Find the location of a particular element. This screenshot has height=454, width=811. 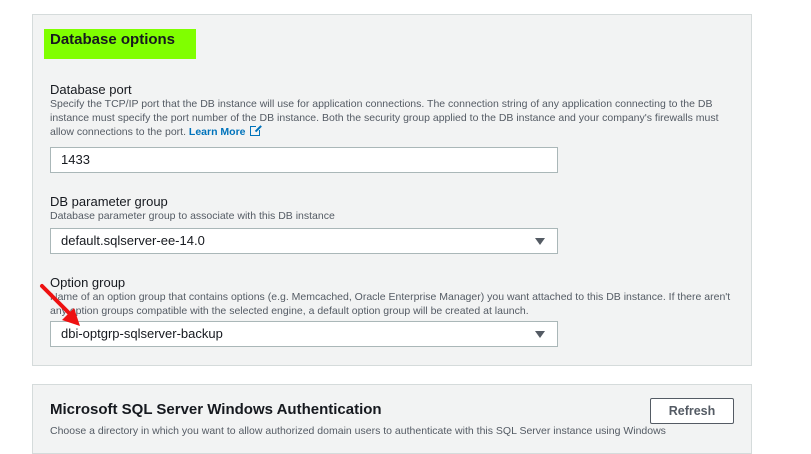

learn-more-link: Learn More is located at coordinates (225, 131).